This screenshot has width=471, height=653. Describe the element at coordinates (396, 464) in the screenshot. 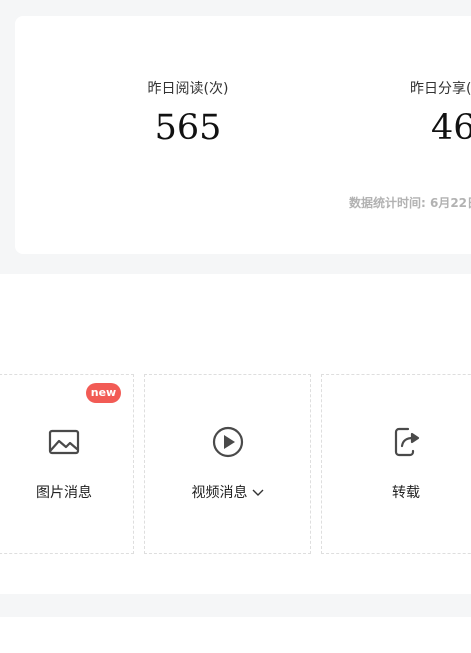

I see `repost-button: 转载` at that location.